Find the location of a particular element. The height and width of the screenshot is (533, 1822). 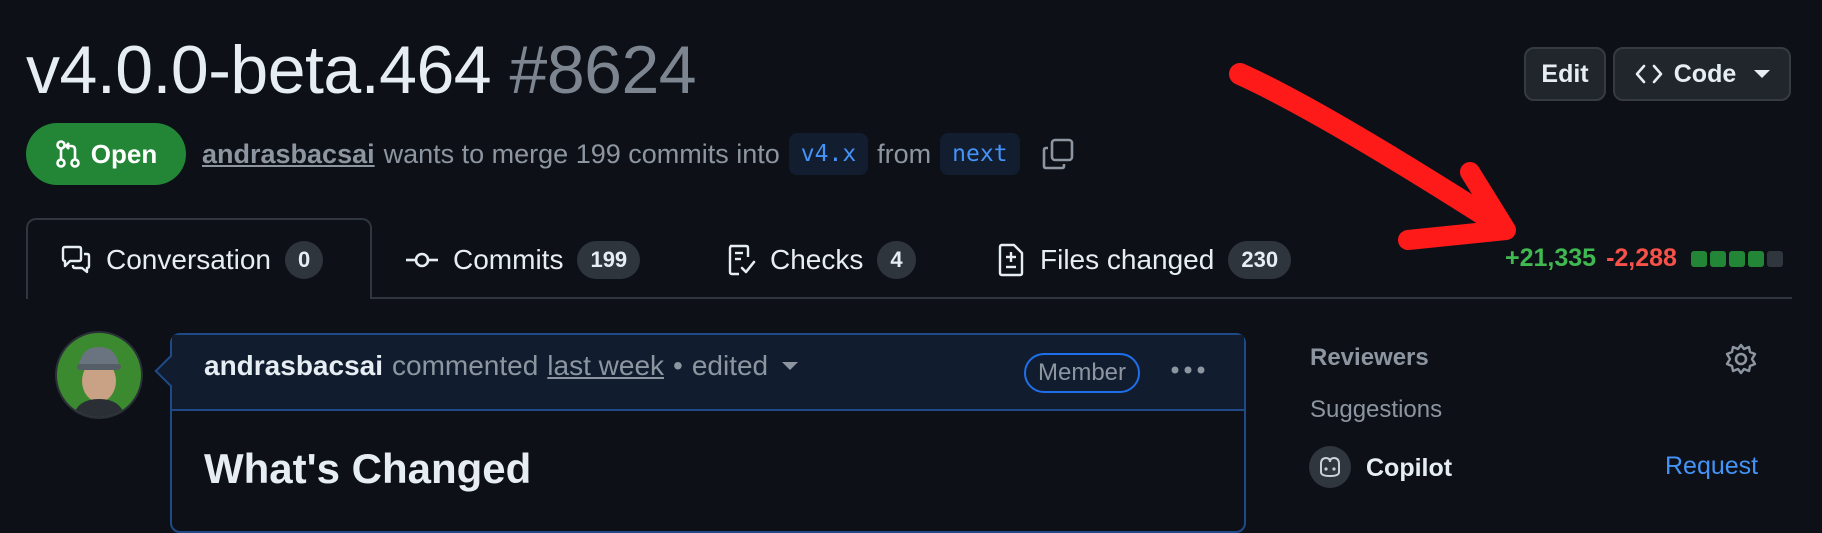

comment-action: commented is located at coordinates (465, 365).